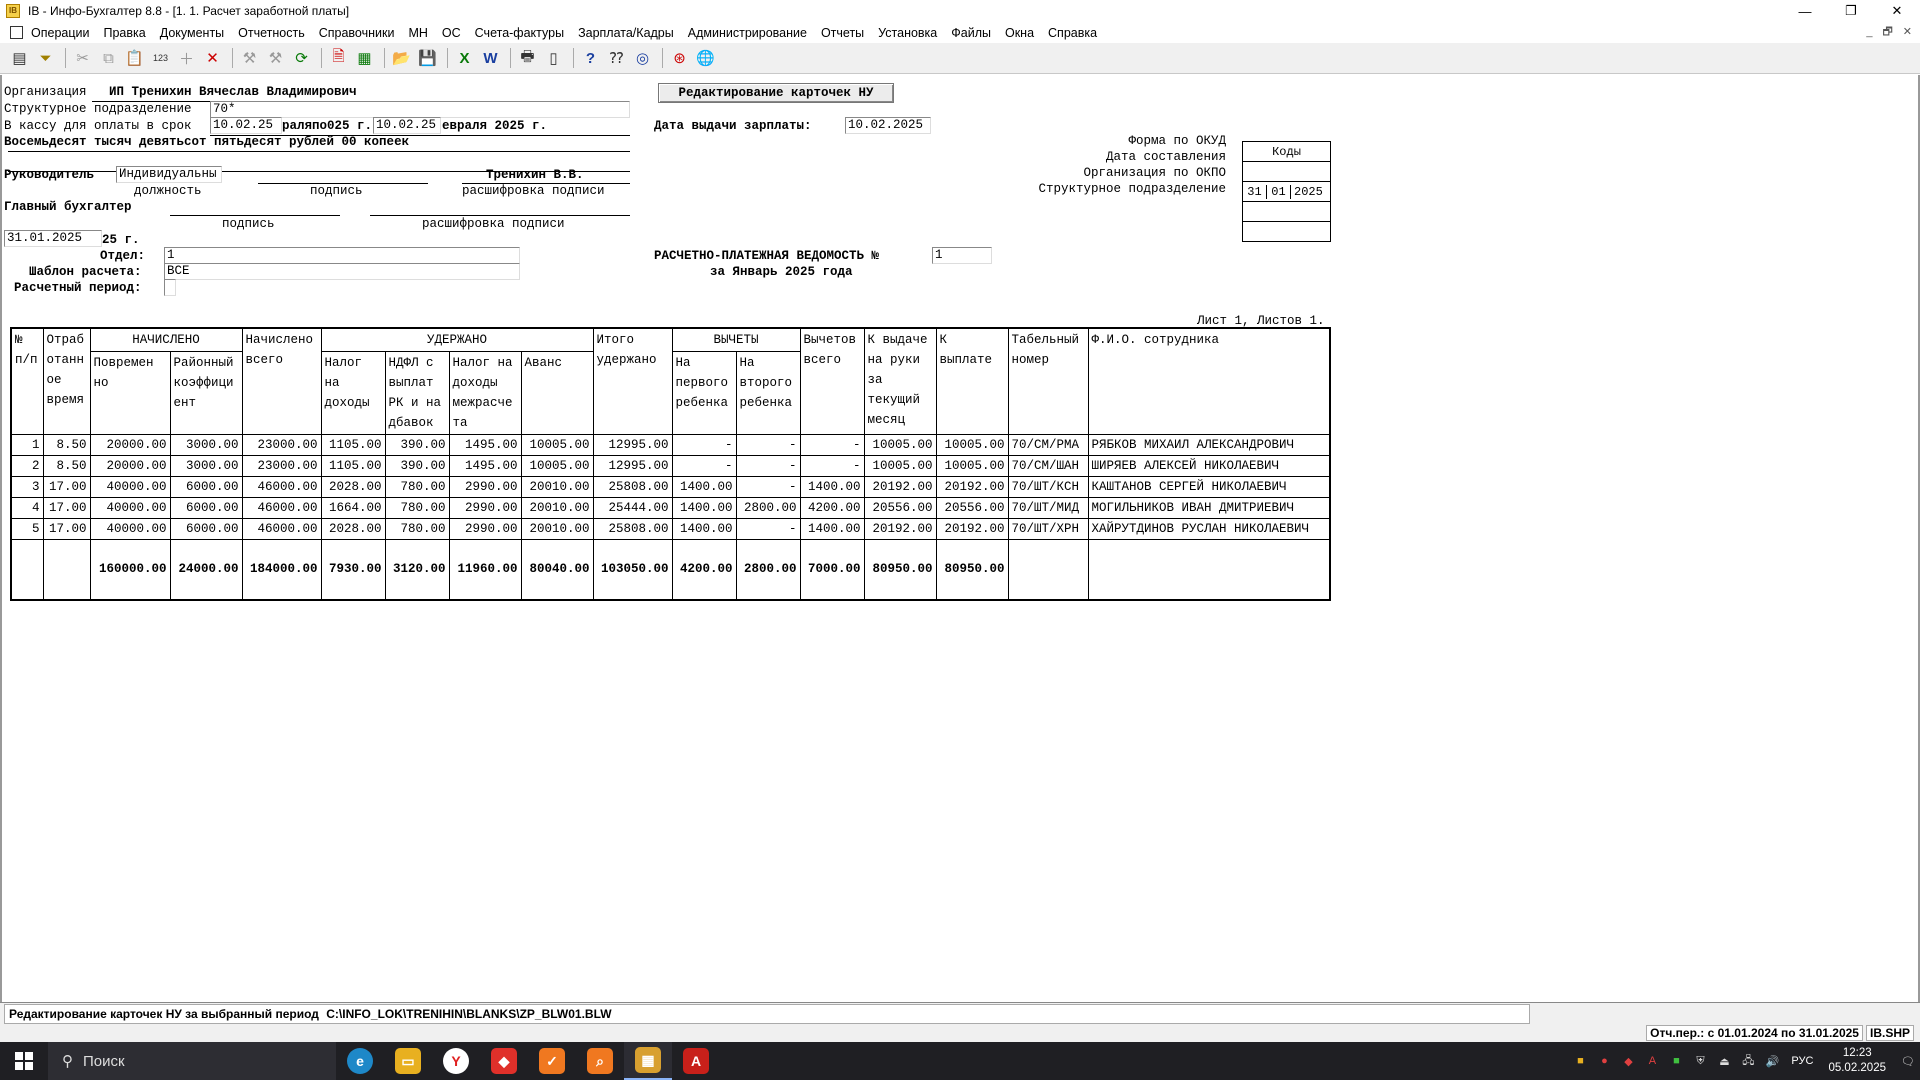  I want to click on table-cell: 390.00, so click(417, 466).